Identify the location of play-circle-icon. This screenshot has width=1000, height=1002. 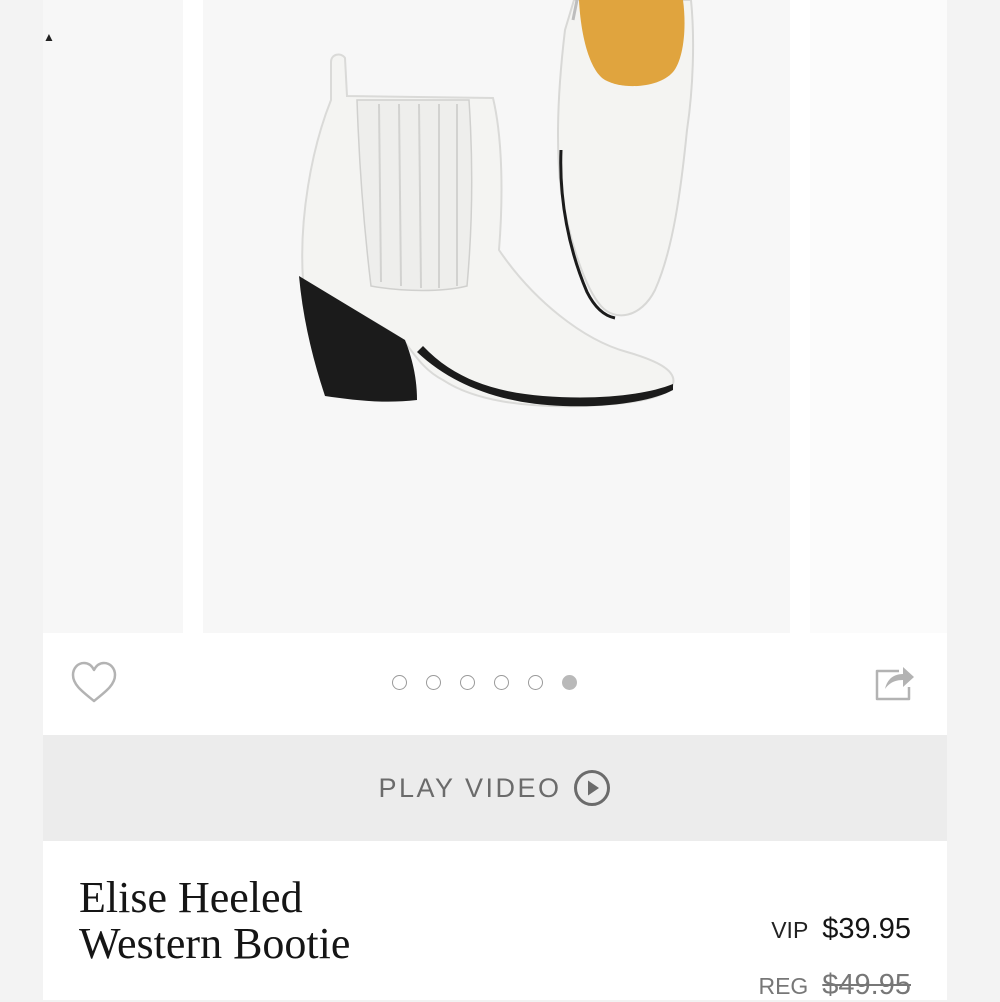
(591, 788).